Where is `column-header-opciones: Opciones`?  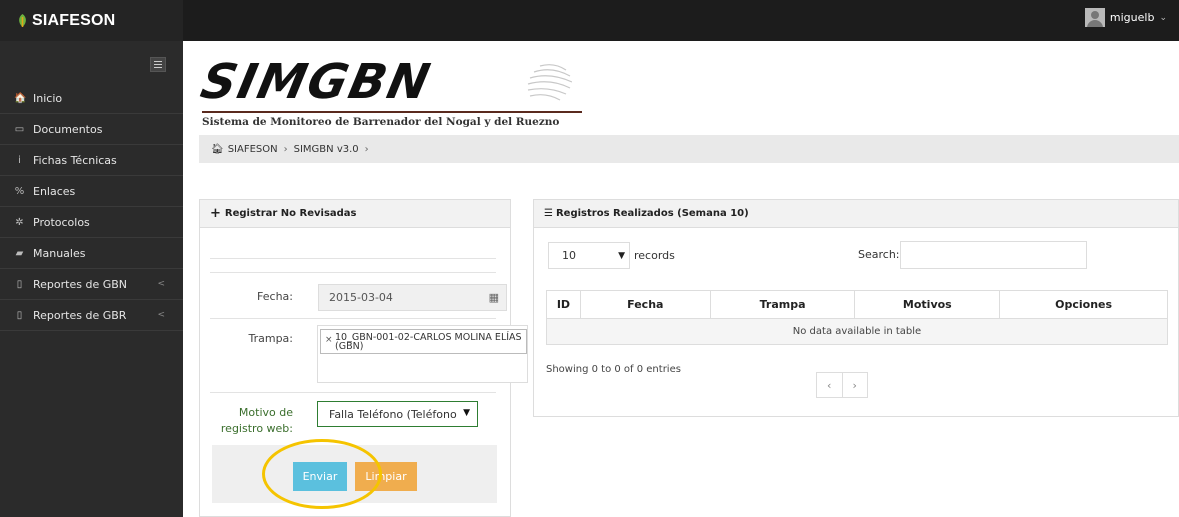
column-header-opciones: Opciones is located at coordinates (1083, 304).